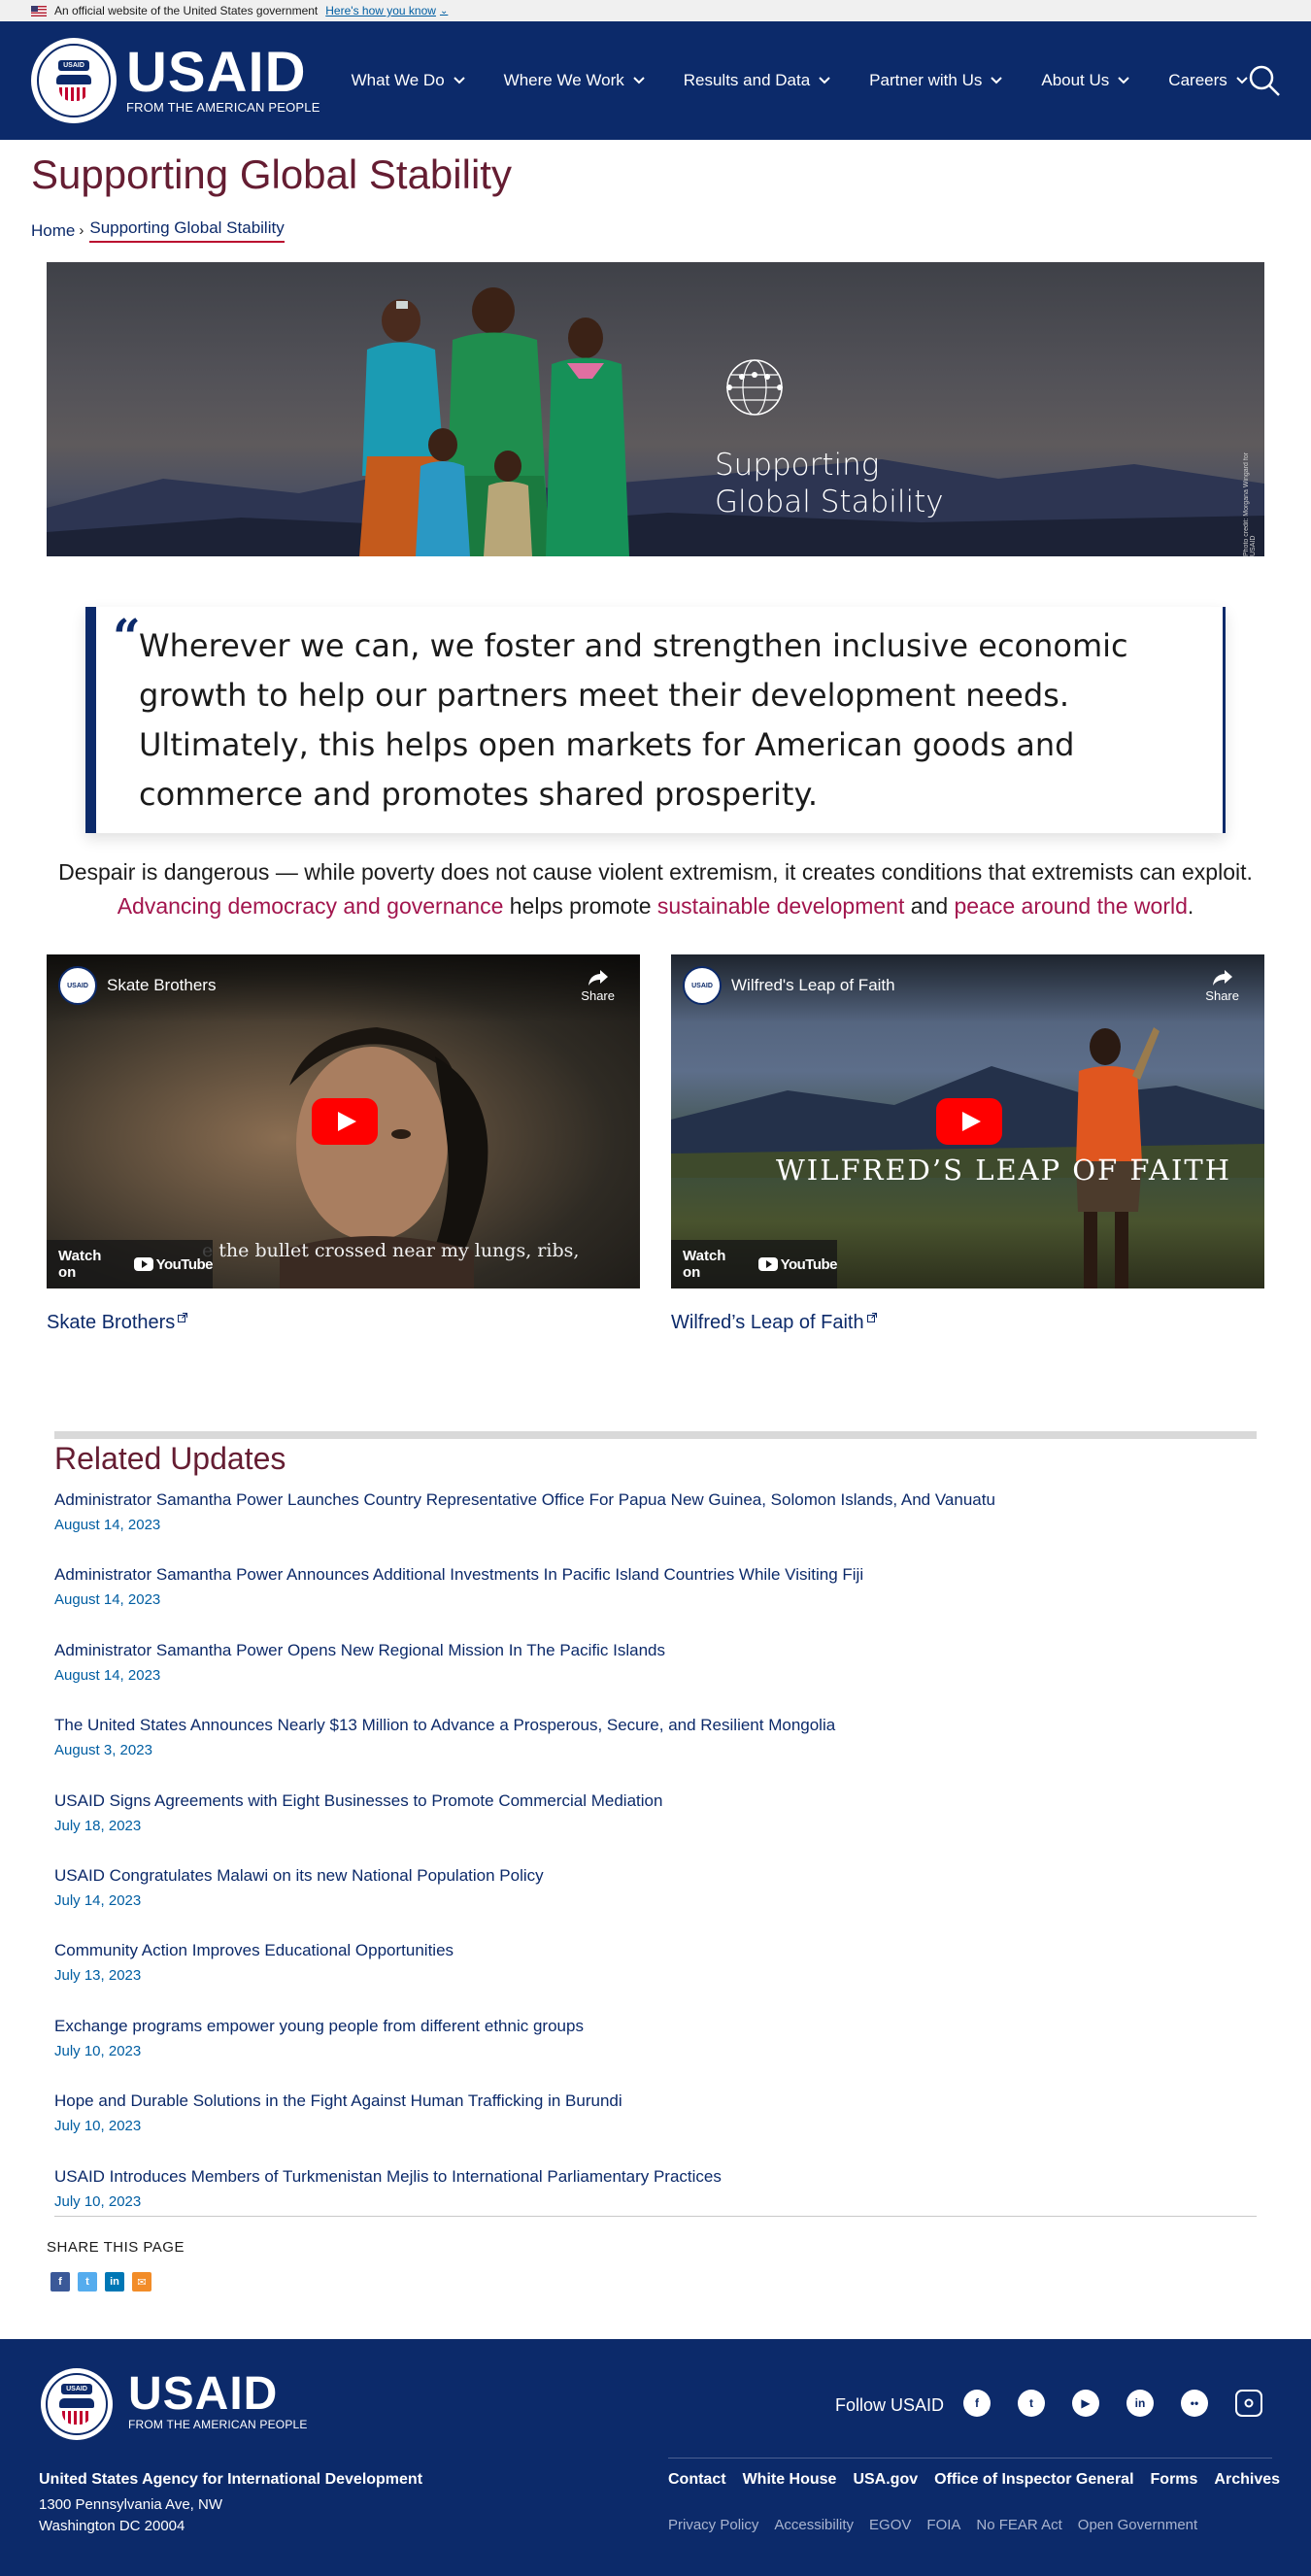  I want to click on seal-emblem: USAID, so click(74, 80).